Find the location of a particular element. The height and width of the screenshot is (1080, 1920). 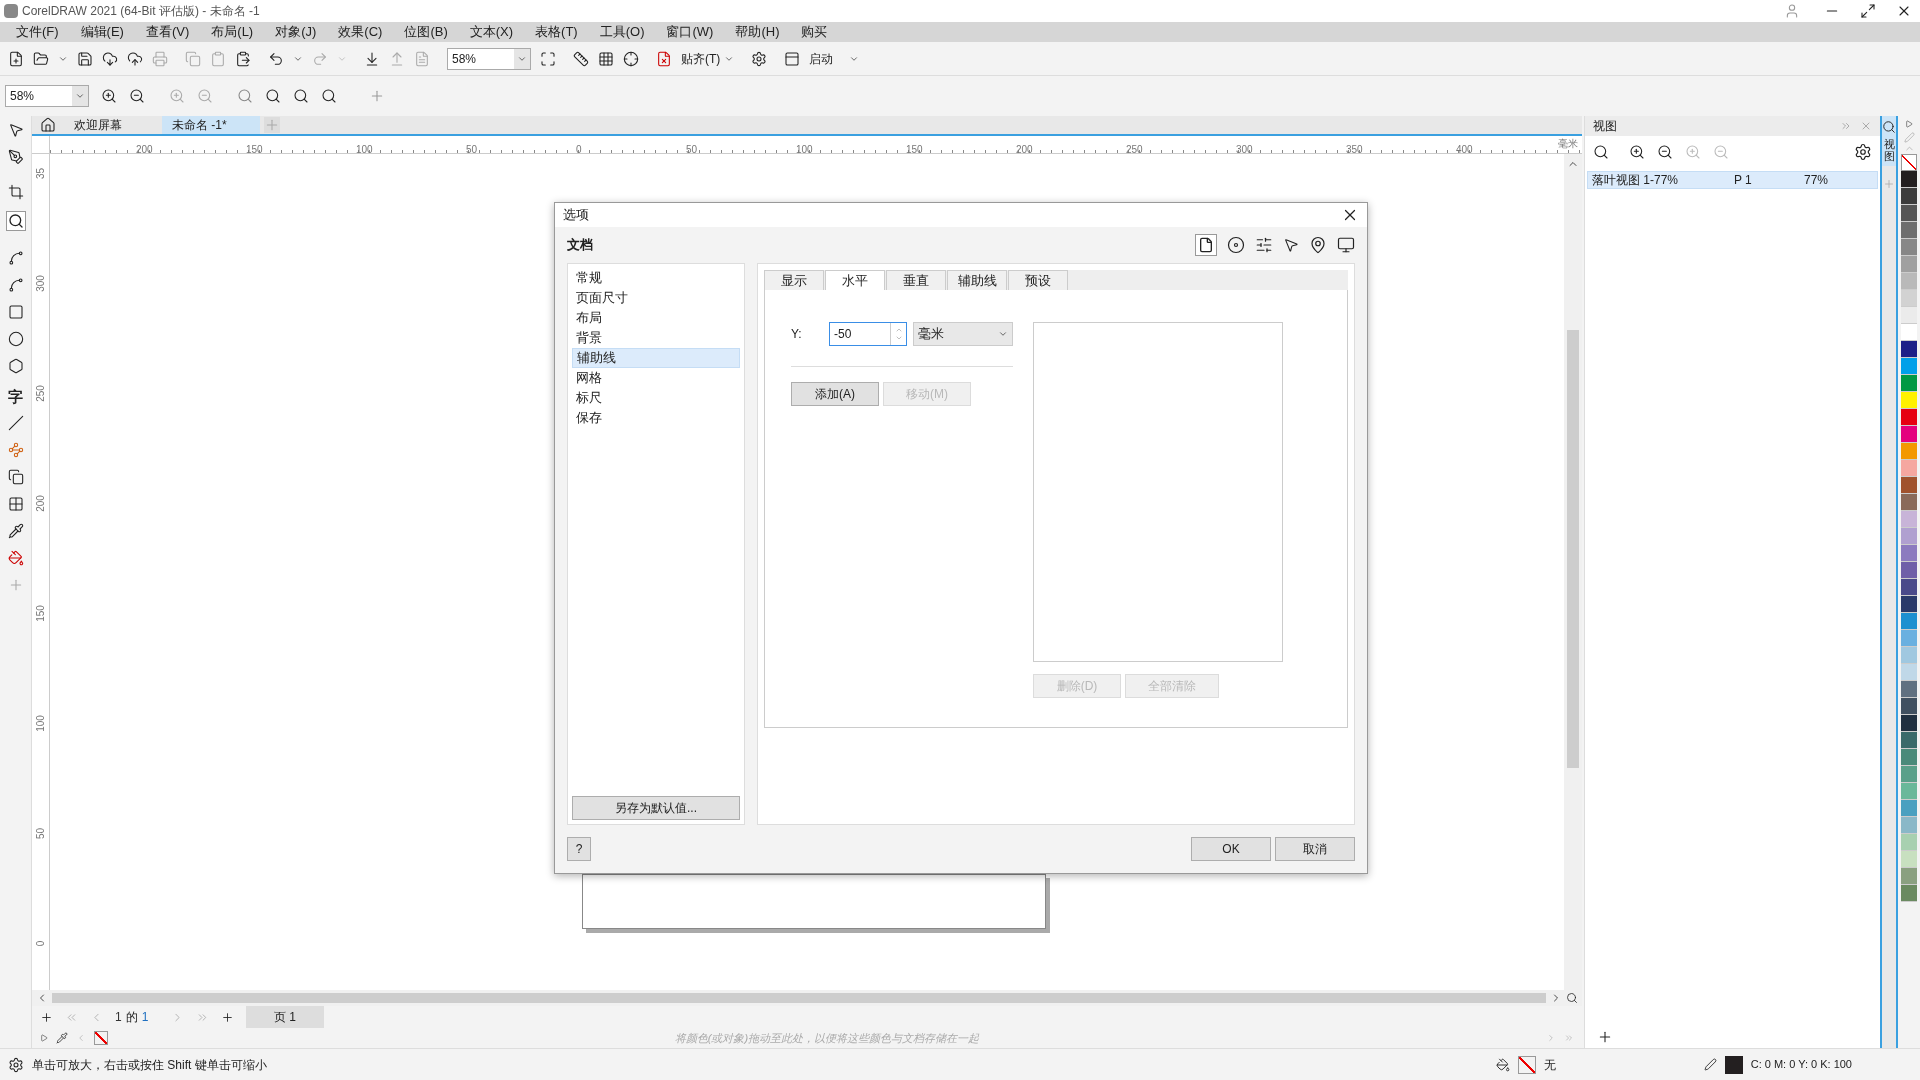

zoom-dropdown: 58% is located at coordinates (489, 58).